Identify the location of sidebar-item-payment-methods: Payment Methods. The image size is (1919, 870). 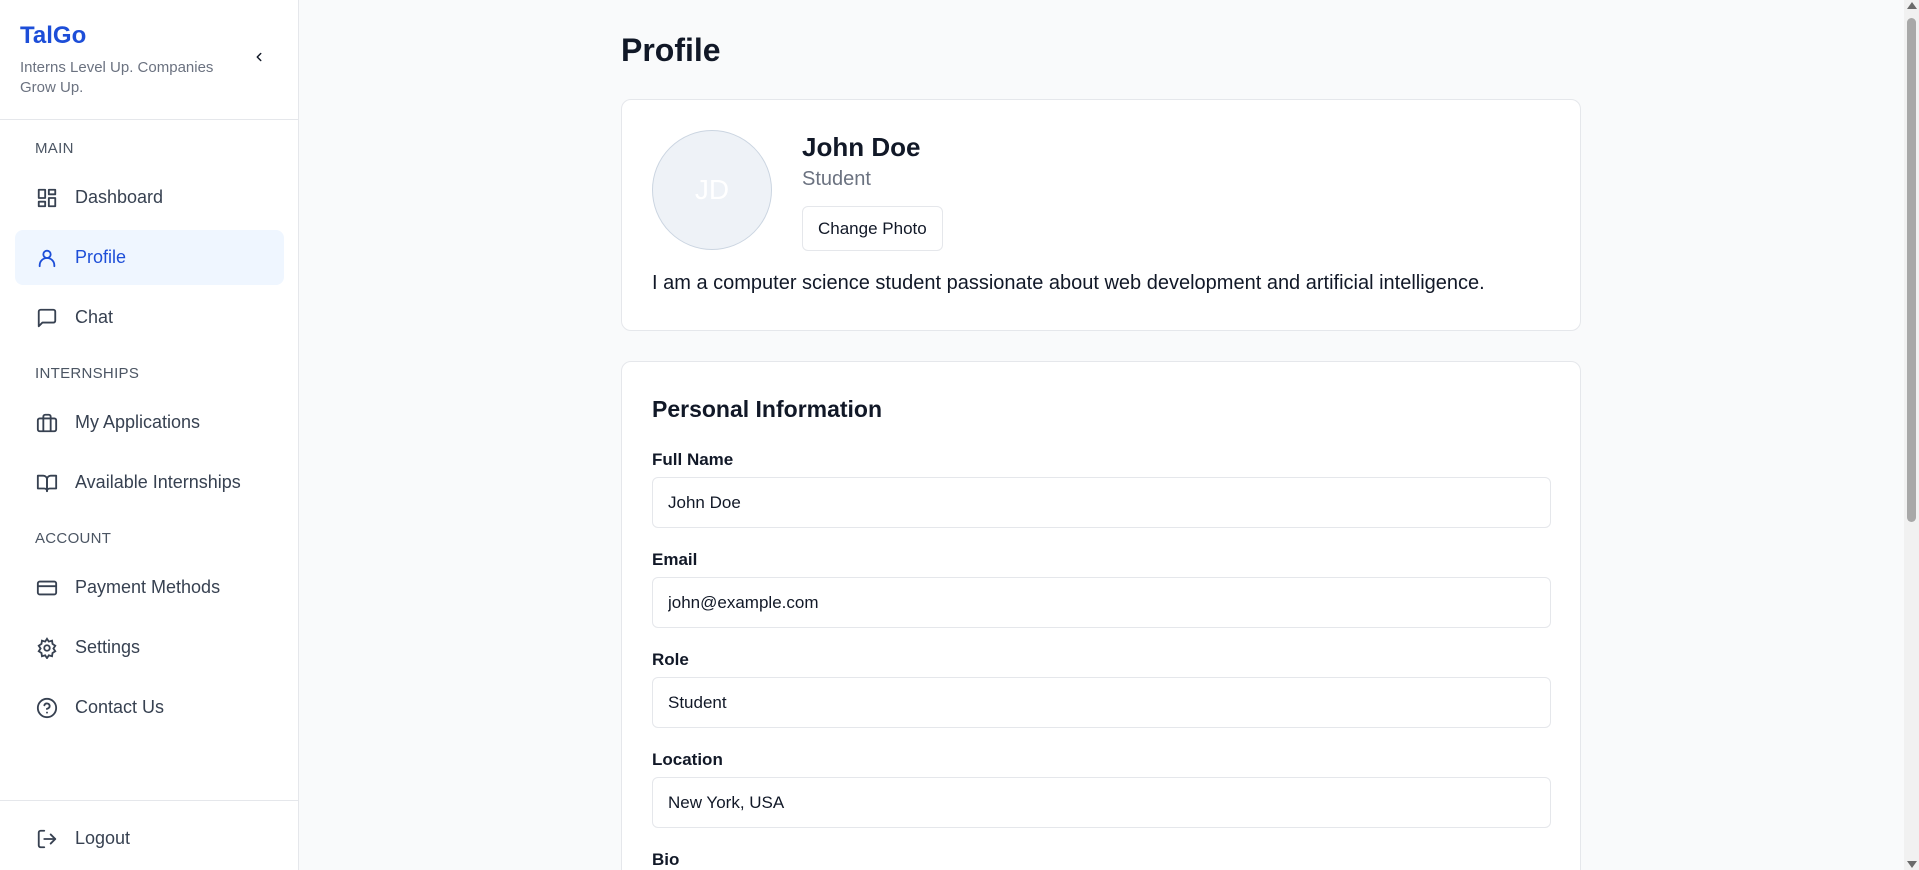
(149, 587).